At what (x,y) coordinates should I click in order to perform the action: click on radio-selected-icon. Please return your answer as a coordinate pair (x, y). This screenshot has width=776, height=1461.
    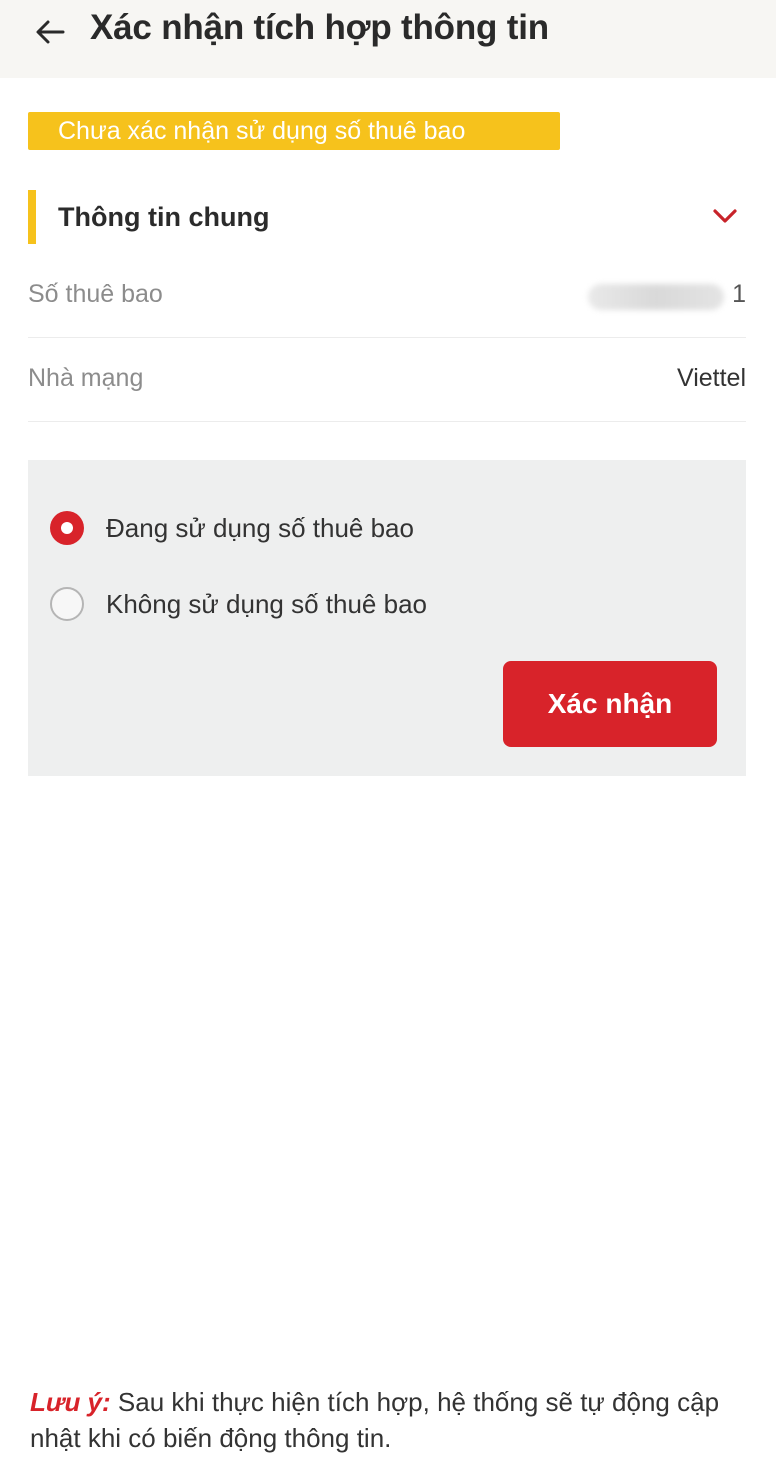
    Looking at the image, I should click on (67, 528).